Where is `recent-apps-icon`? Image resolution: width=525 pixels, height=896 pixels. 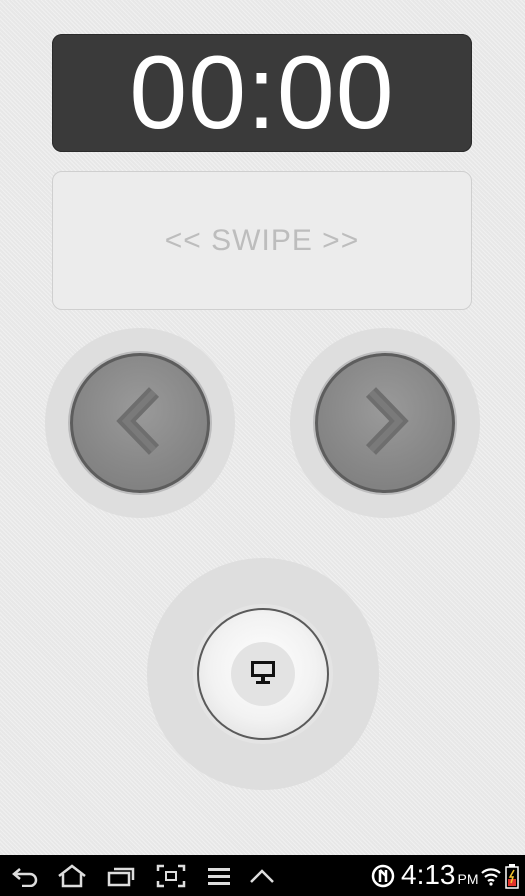
recent-apps-icon is located at coordinates (121, 876).